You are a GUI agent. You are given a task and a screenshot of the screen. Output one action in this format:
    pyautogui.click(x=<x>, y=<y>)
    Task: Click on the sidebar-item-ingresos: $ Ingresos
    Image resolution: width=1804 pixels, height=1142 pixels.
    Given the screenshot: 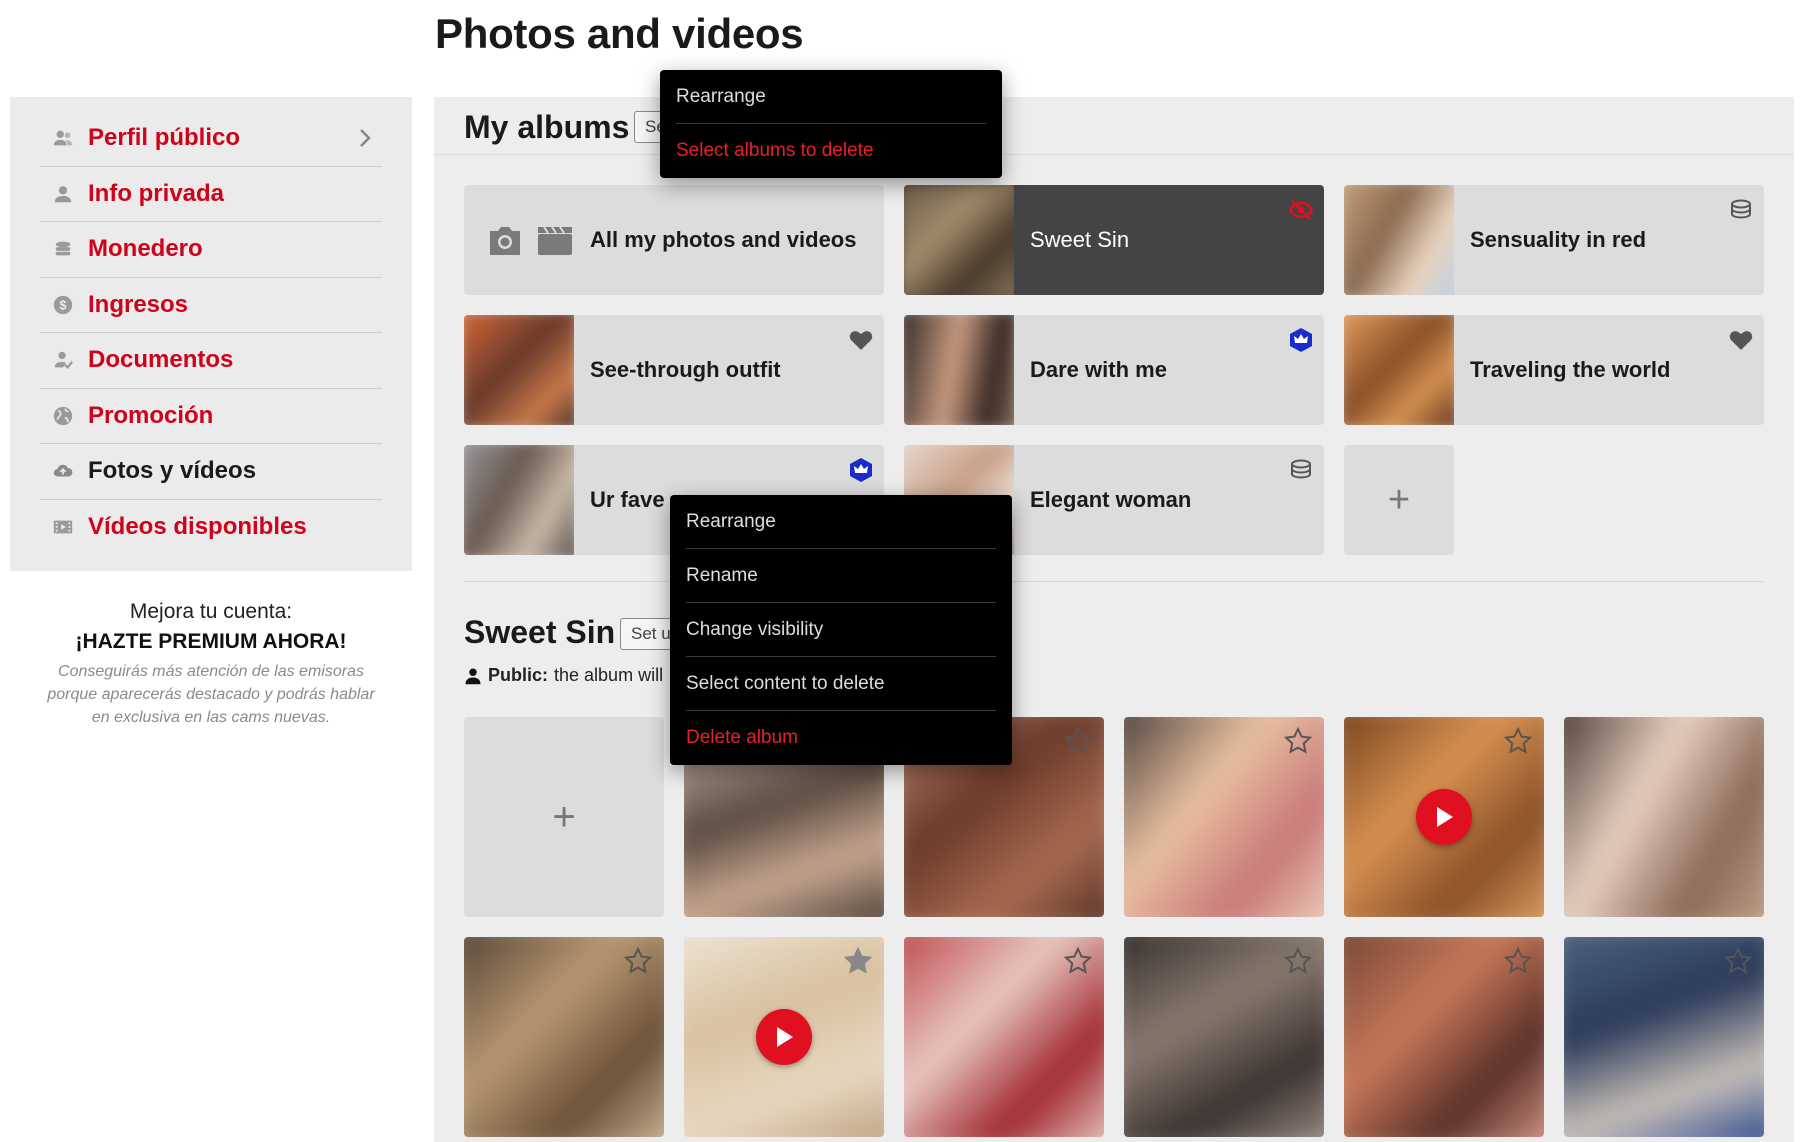 What is the action you would take?
    pyautogui.click(x=211, y=305)
    